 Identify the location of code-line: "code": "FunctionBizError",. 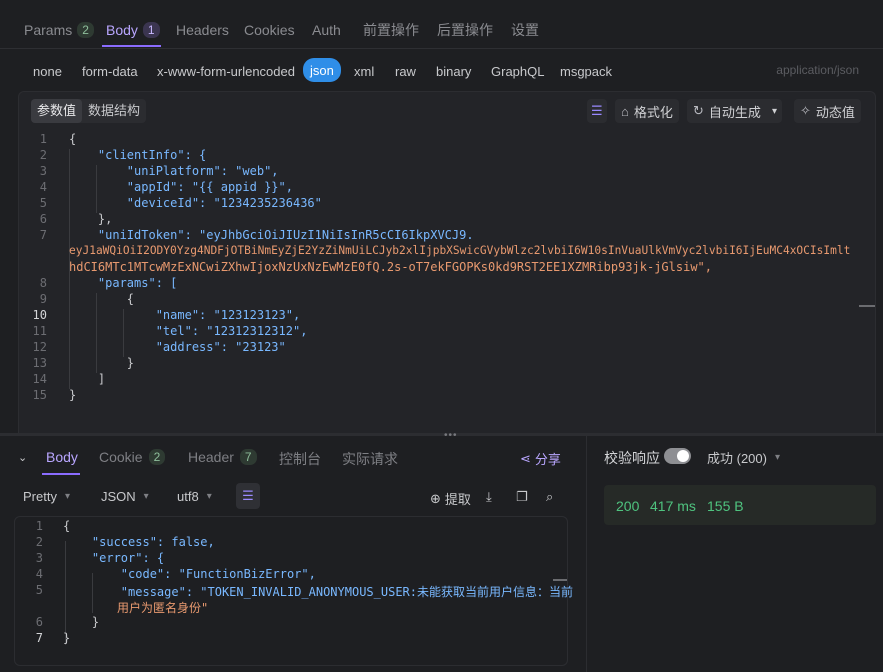
(189, 574).